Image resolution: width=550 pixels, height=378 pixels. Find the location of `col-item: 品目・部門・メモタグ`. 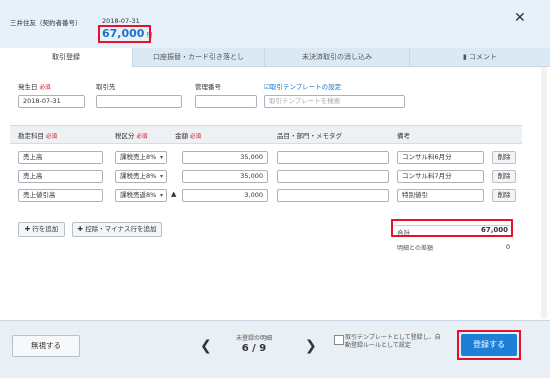

col-item: 品目・部門・メモタグ is located at coordinates (309, 136).